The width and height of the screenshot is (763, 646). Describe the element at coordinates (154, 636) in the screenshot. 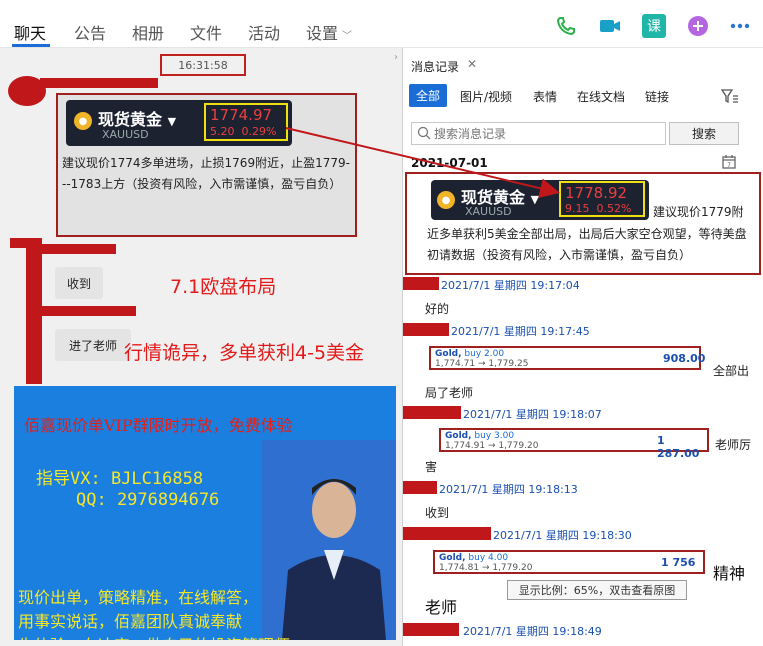

I see `promo-line-3: 先体验，在决定。做自己的投资管理师` at that location.